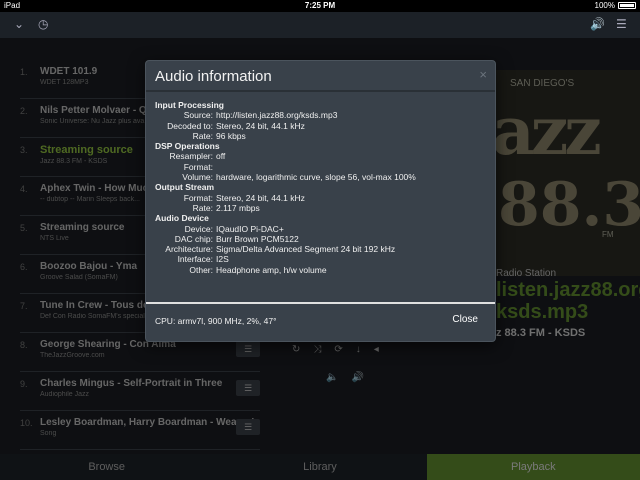 The width and height of the screenshot is (640, 480). Describe the element at coordinates (197, 177) in the screenshot. I see `info-key: Volume:` at that location.